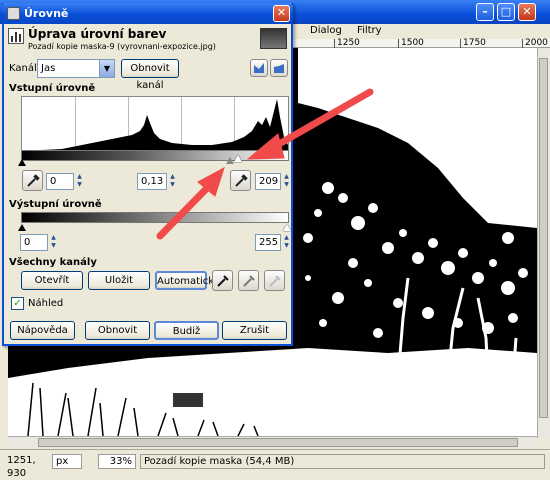  What do you see at coordinates (265, 164) in the screenshot?
I see `annotation-arrows` at bounding box center [265, 164].